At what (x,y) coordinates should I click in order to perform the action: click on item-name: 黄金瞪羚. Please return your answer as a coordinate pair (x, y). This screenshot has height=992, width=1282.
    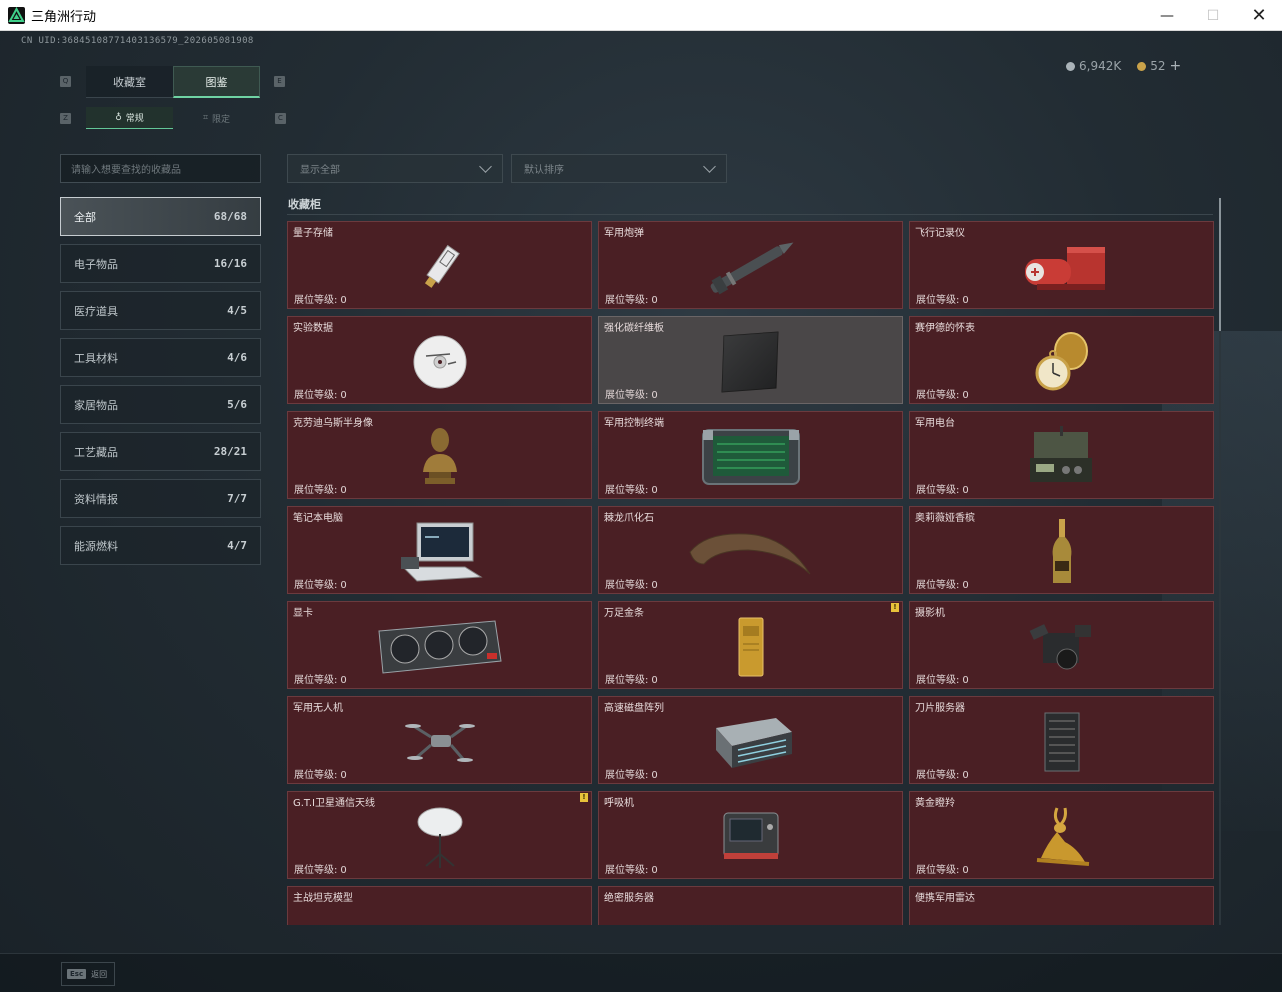
    Looking at the image, I should click on (935, 803).